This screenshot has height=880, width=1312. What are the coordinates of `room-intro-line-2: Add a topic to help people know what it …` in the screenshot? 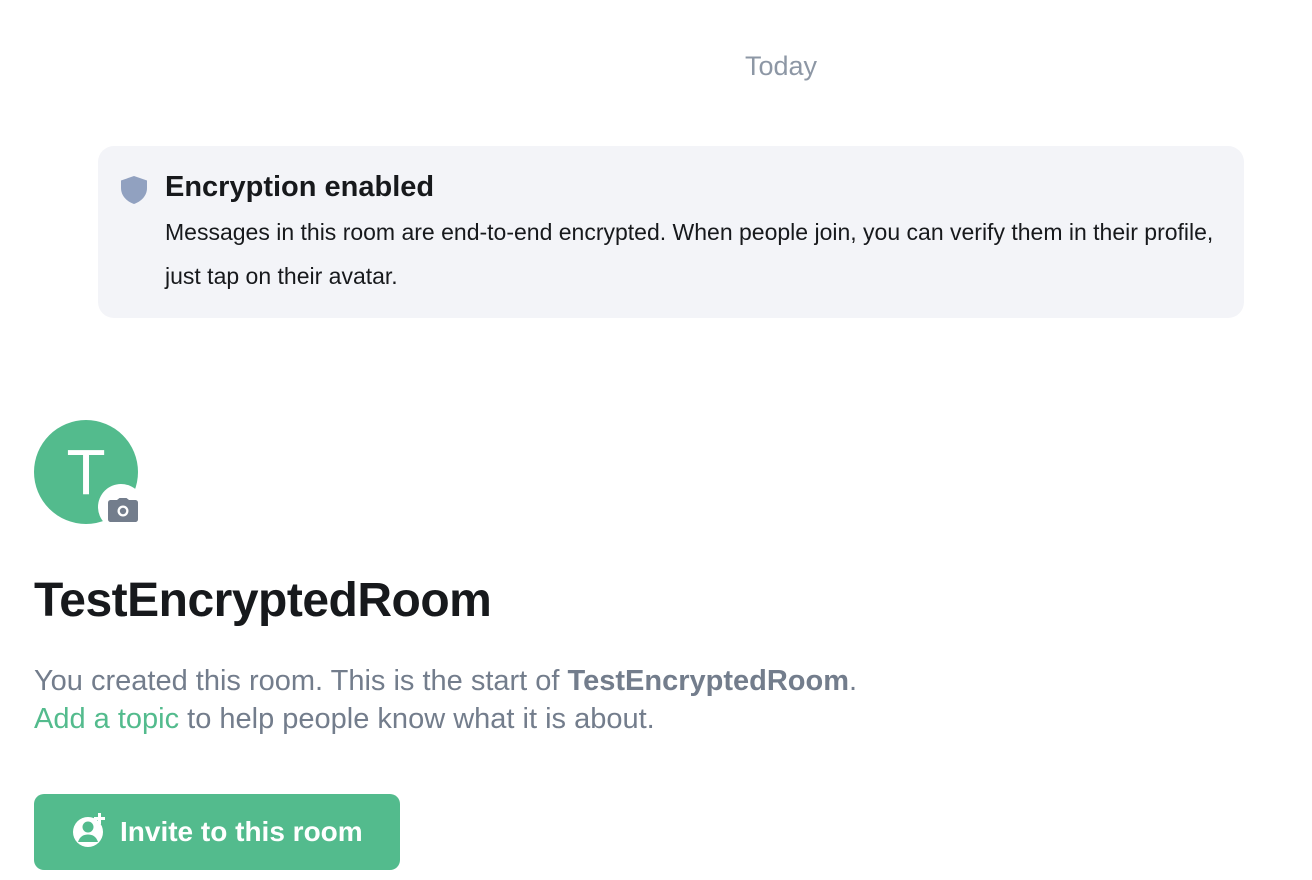 It's located at (654, 719).